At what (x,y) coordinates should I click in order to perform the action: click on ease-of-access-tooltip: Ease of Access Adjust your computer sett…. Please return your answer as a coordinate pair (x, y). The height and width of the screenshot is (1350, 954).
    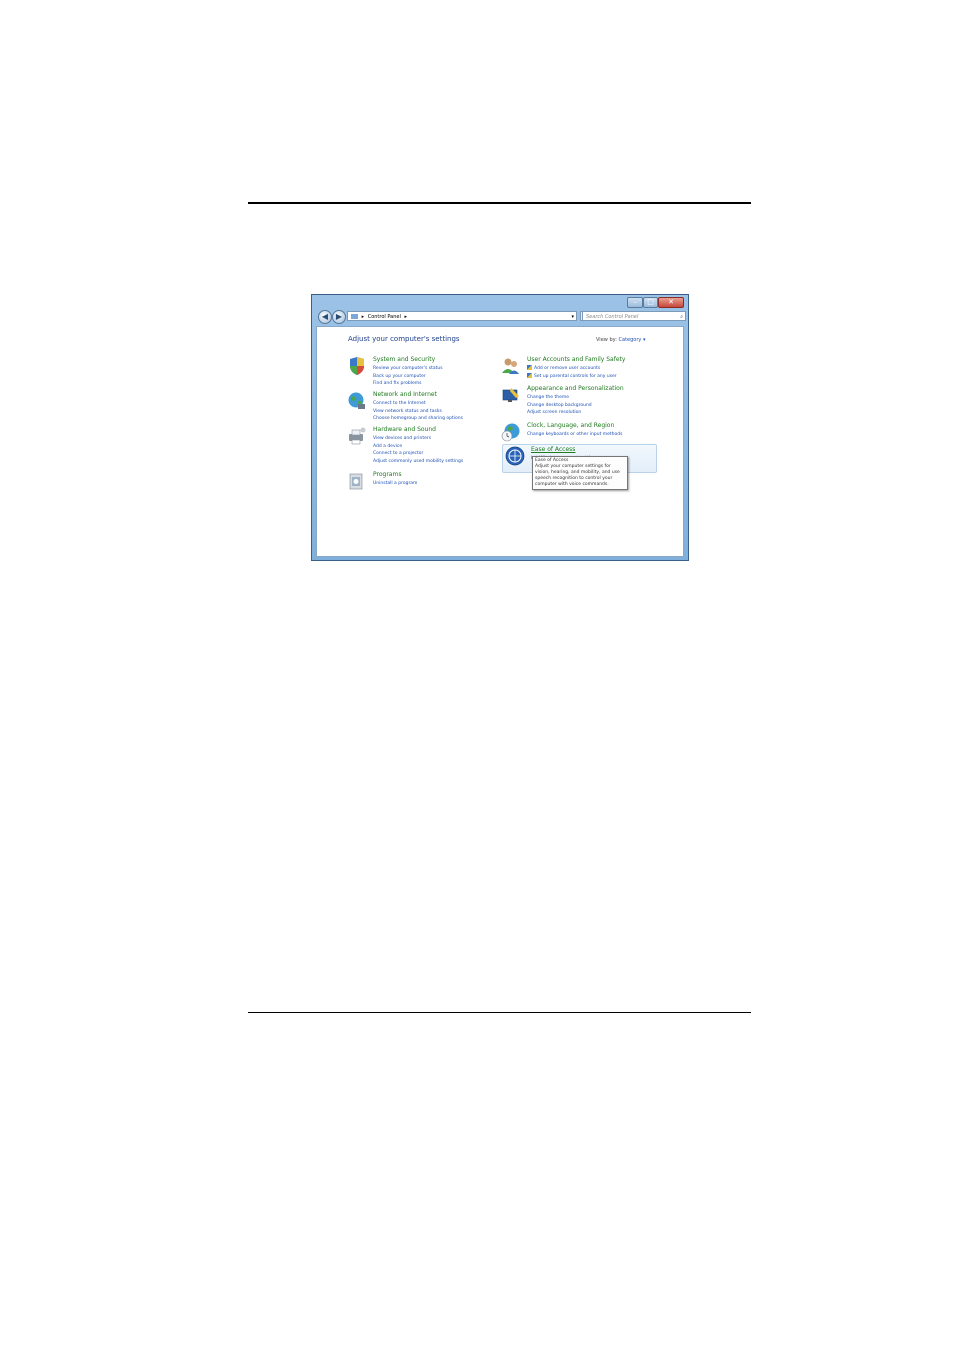
    Looking at the image, I should click on (580, 473).